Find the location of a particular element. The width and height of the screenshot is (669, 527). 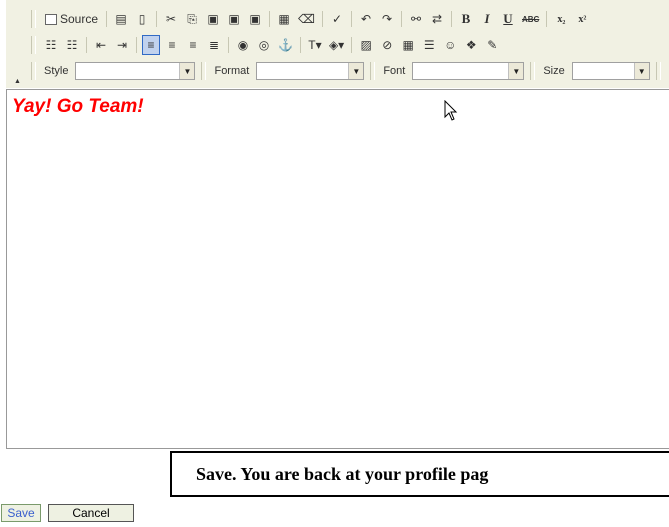

anchor-button: ⚓ is located at coordinates (285, 45).